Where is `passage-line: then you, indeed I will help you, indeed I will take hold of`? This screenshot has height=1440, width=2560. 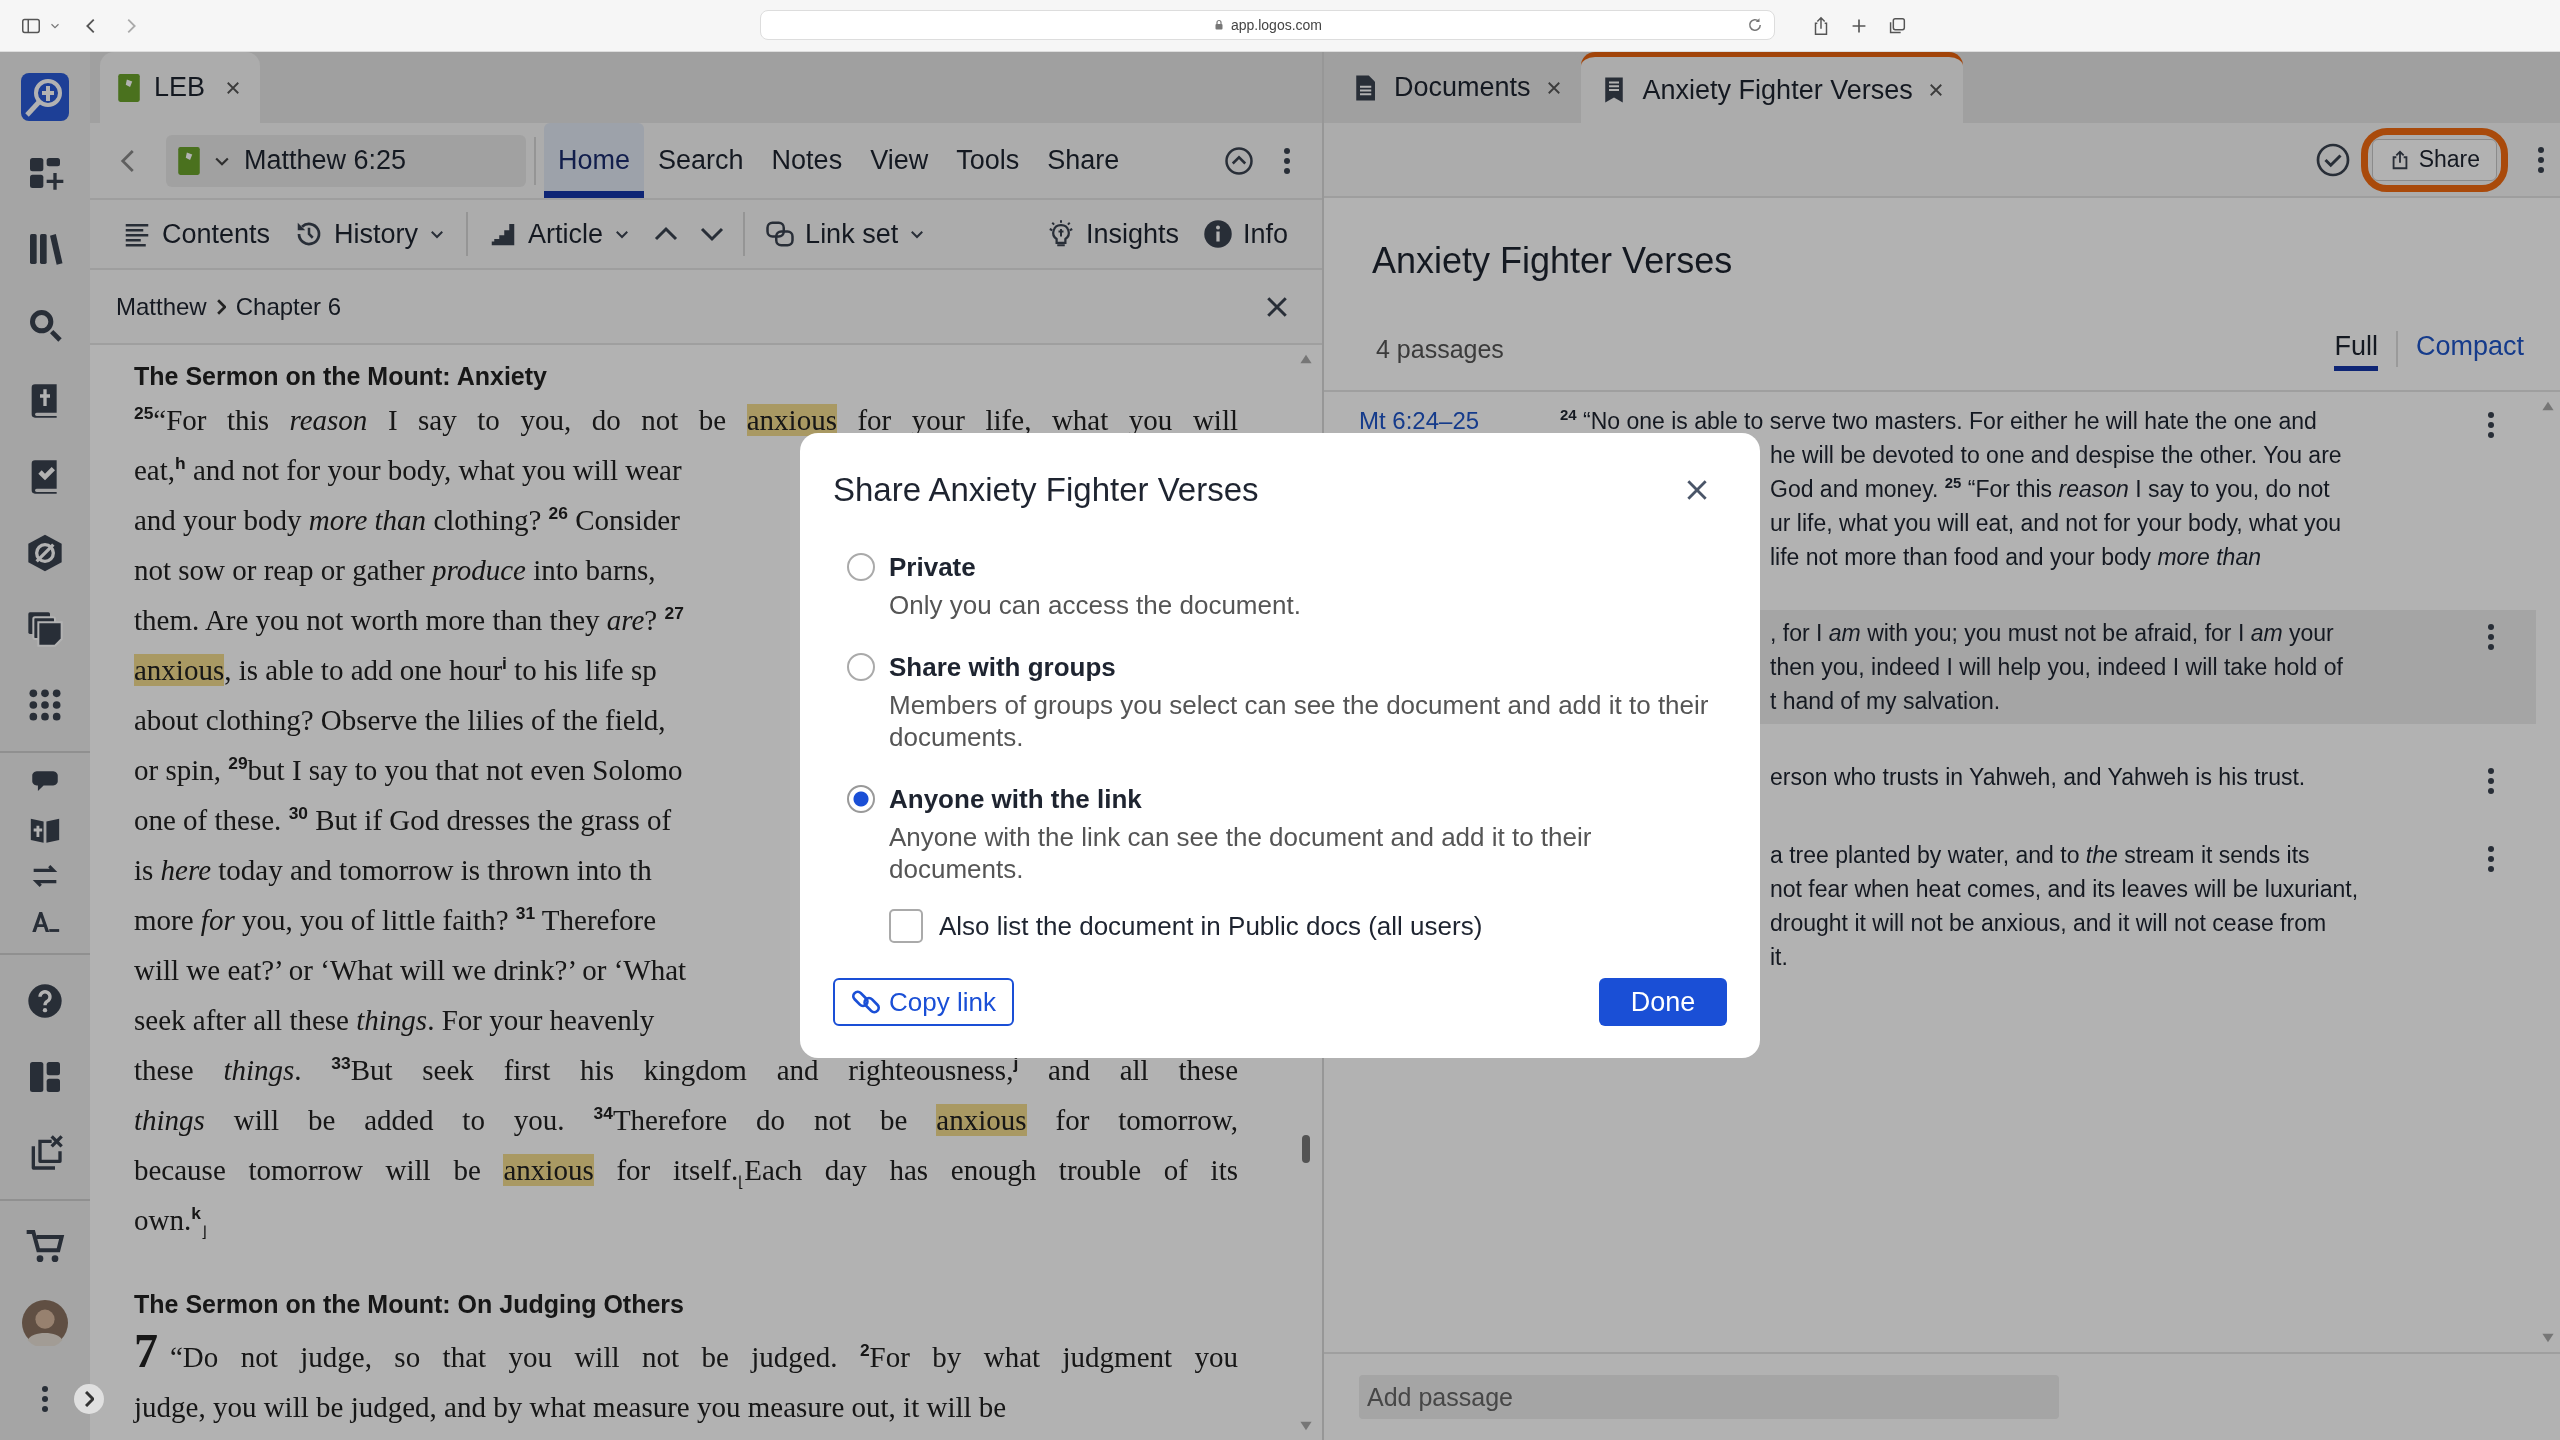 passage-line: then you, indeed I will help you, indeed I will take hold of is located at coordinates (2056, 667).